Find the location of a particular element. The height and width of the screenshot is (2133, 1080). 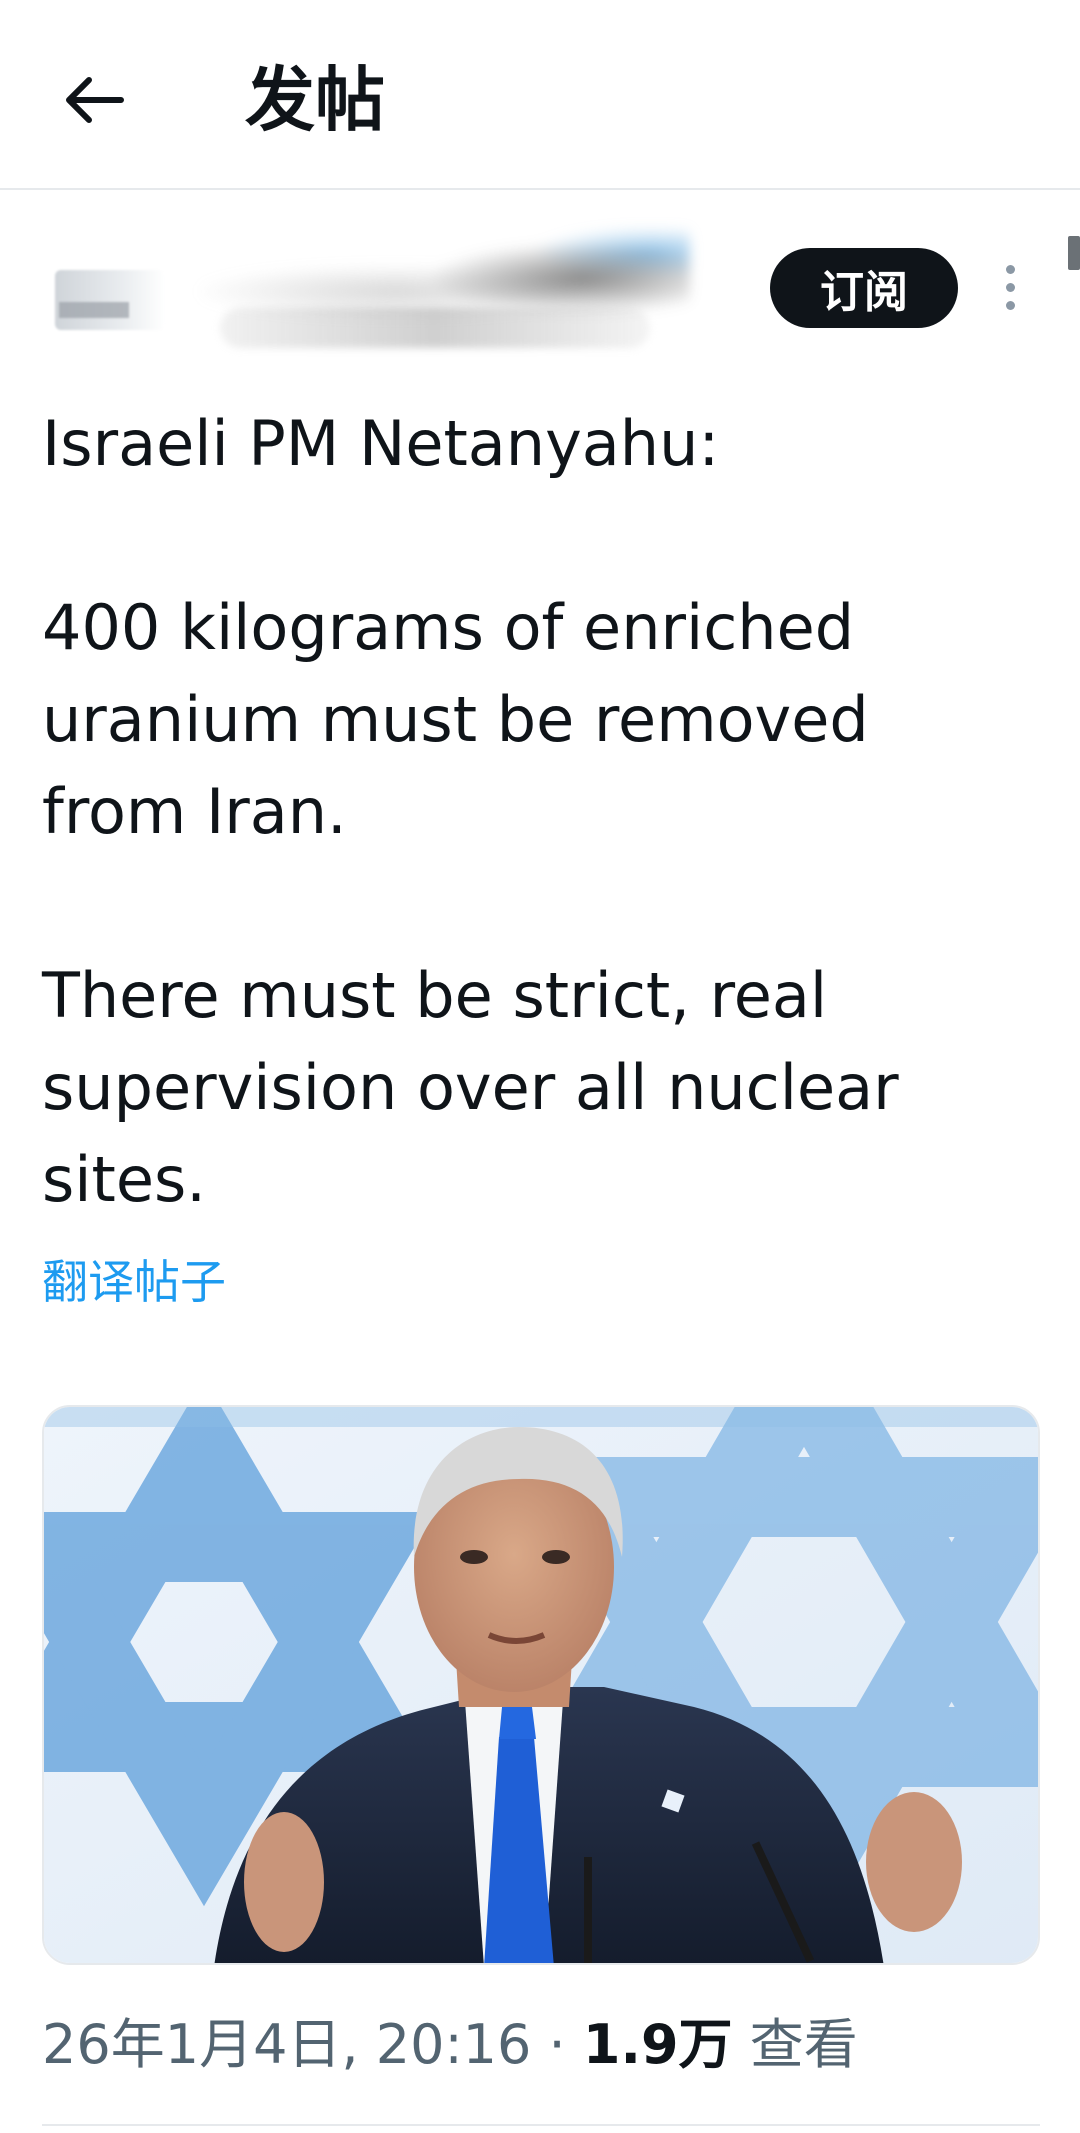

post-meta: 26年1月4日, 20:16 · 1.9万 查看 is located at coordinates (450, 2045).